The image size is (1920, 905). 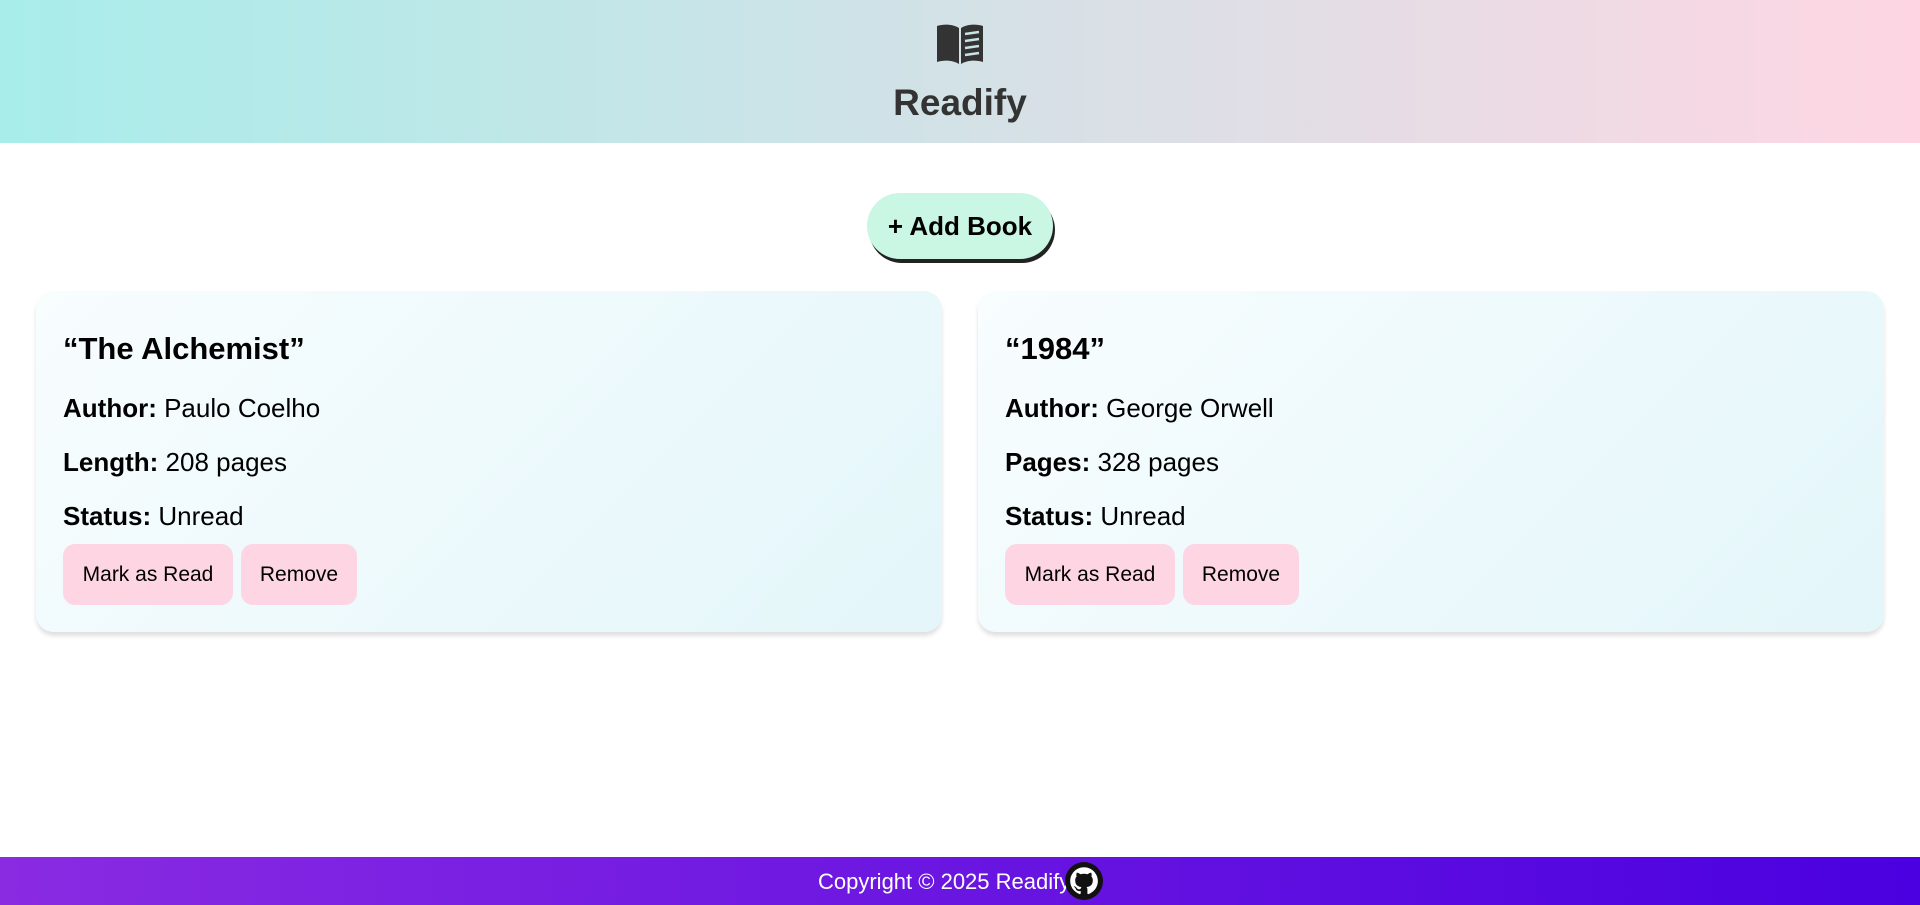 I want to click on site-title: Readify, so click(x=960, y=102).